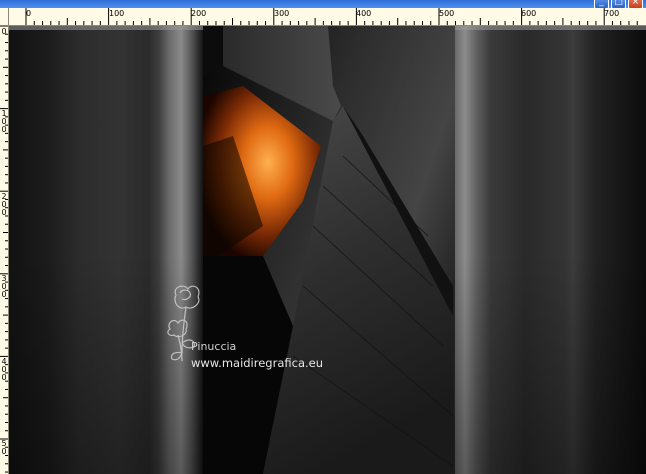 The image size is (646, 474). What do you see at coordinates (282, 13) in the screenshot?
I see `ruler-top-label: 300` at bounding box center [282, 13].